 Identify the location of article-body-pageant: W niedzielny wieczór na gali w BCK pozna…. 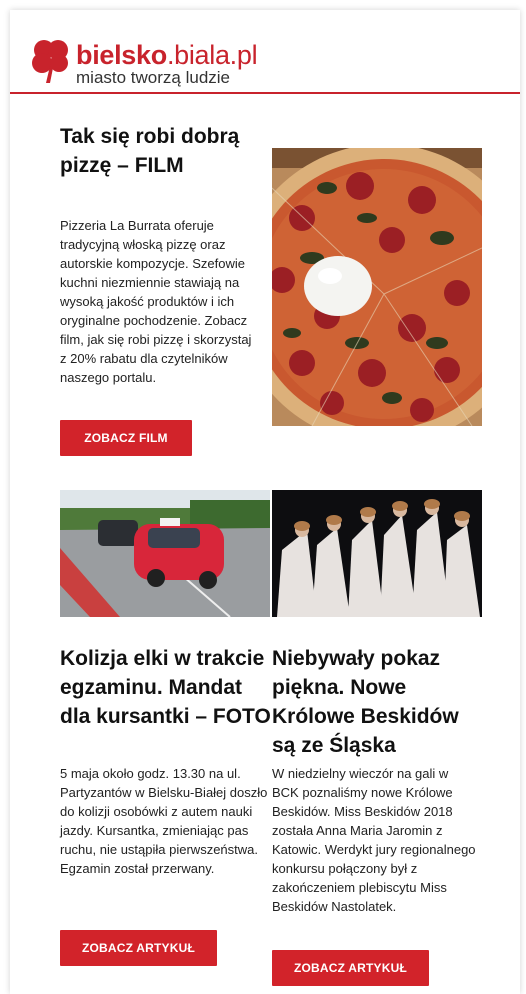
(374, 840).